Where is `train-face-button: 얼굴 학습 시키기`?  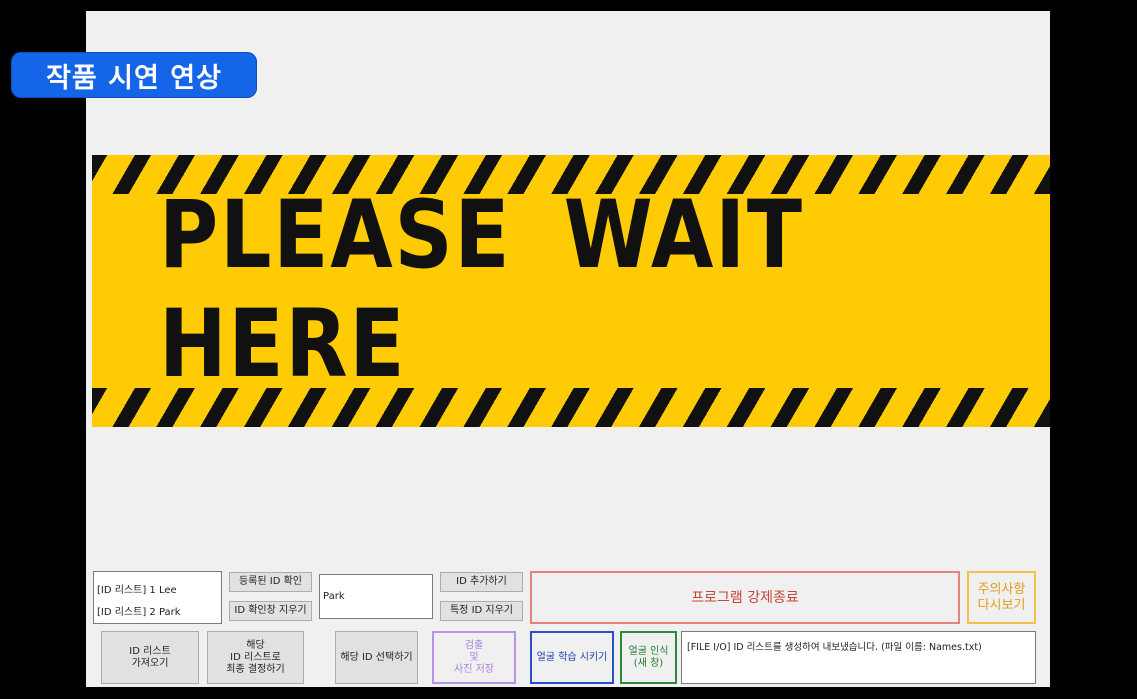 train-face-button: 얼굴 학습 시키기 is located at coordinates (572, 657).